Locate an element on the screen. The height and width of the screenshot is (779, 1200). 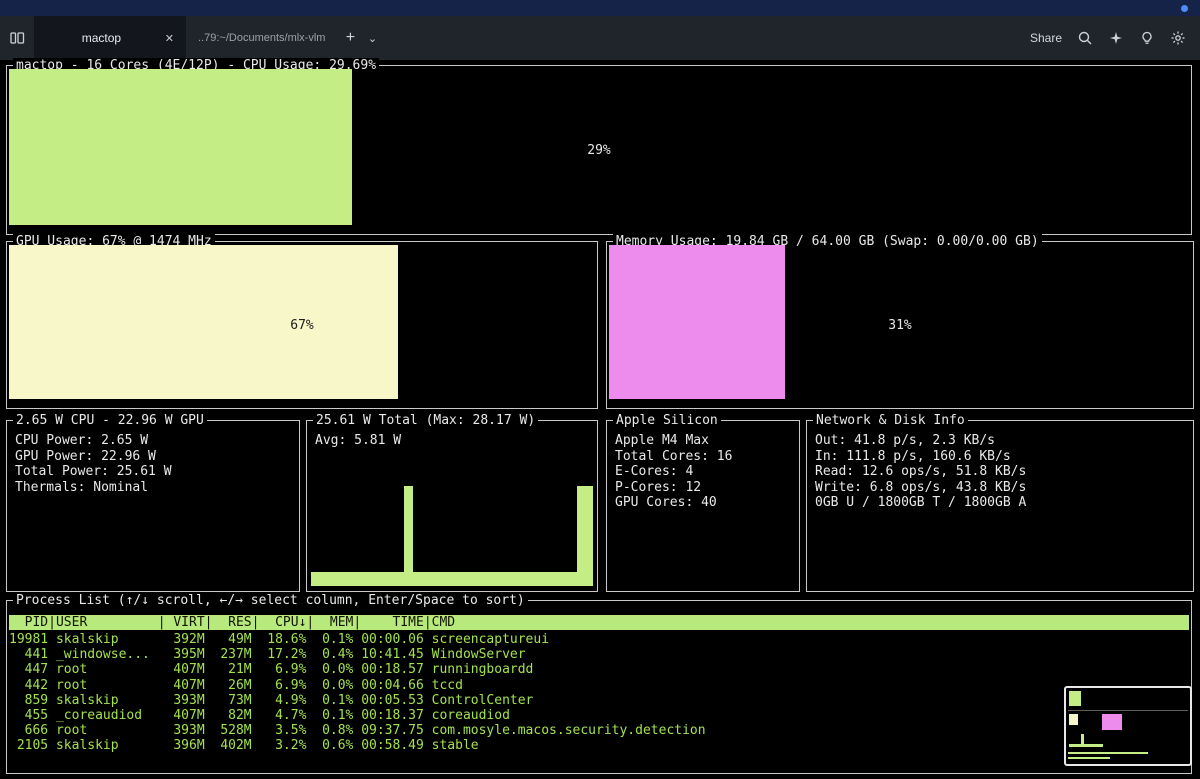
pip-chart-base is located at coordinates (1086, 745).